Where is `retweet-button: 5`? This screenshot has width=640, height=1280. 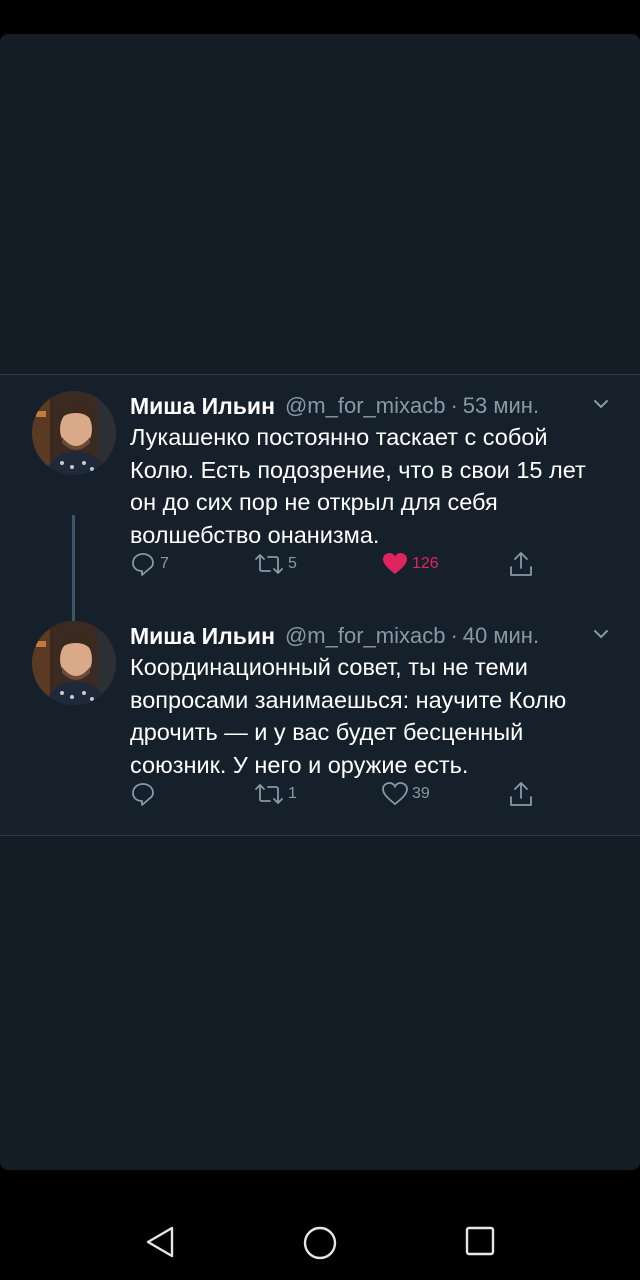
retweet-button: 5 is located at coordinates (275, 564).